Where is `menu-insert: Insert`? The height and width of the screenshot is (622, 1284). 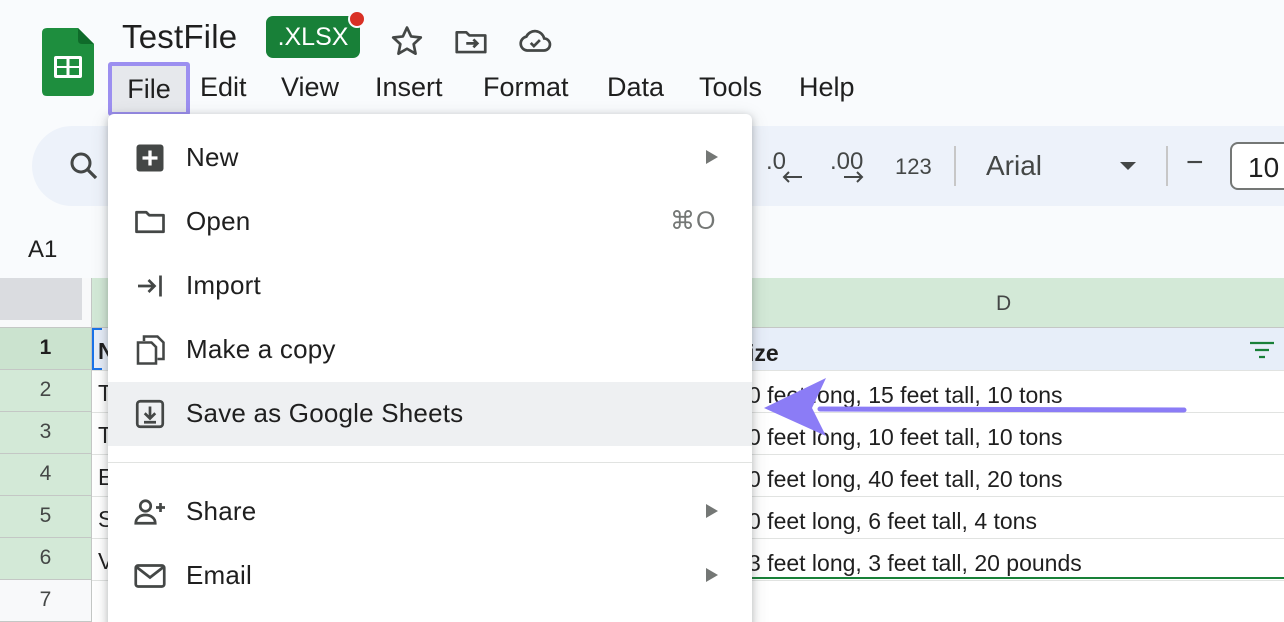 menu-insert: Insert is located at coordinates (409, 87).